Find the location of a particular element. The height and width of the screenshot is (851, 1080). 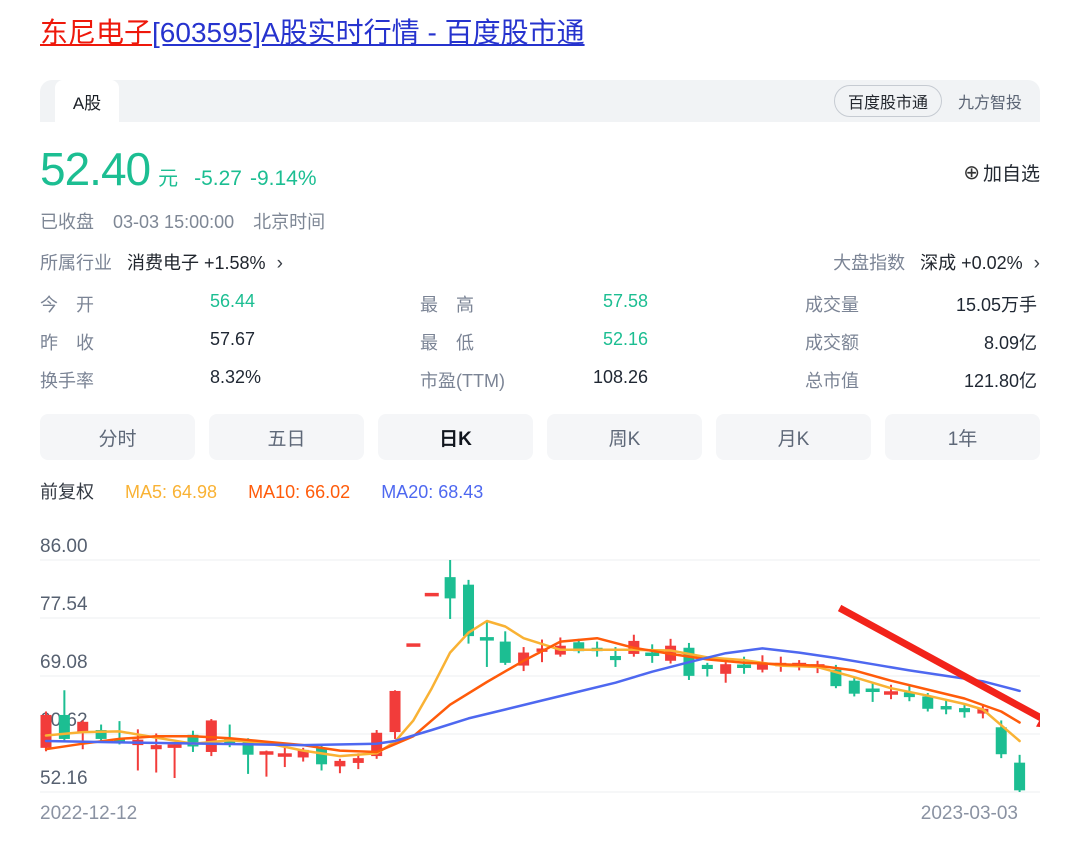

source-jiufang-zhitou: 九方智投 is located at coordinates (990, 101).